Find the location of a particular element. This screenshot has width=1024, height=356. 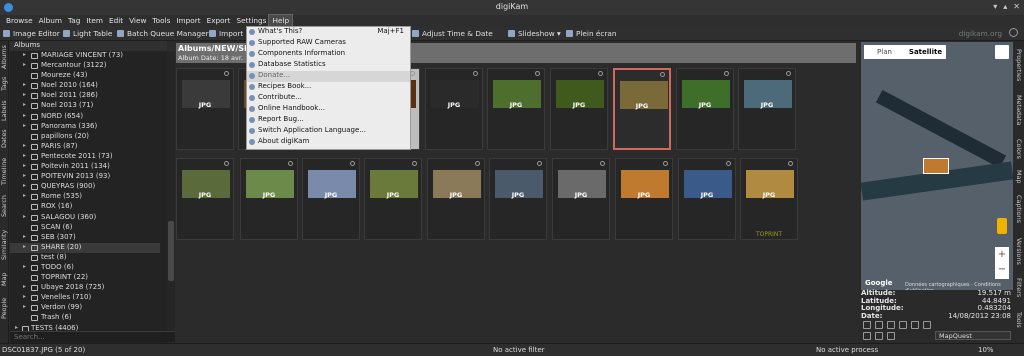

map-filter-icon is located at coordinates (915, 325).